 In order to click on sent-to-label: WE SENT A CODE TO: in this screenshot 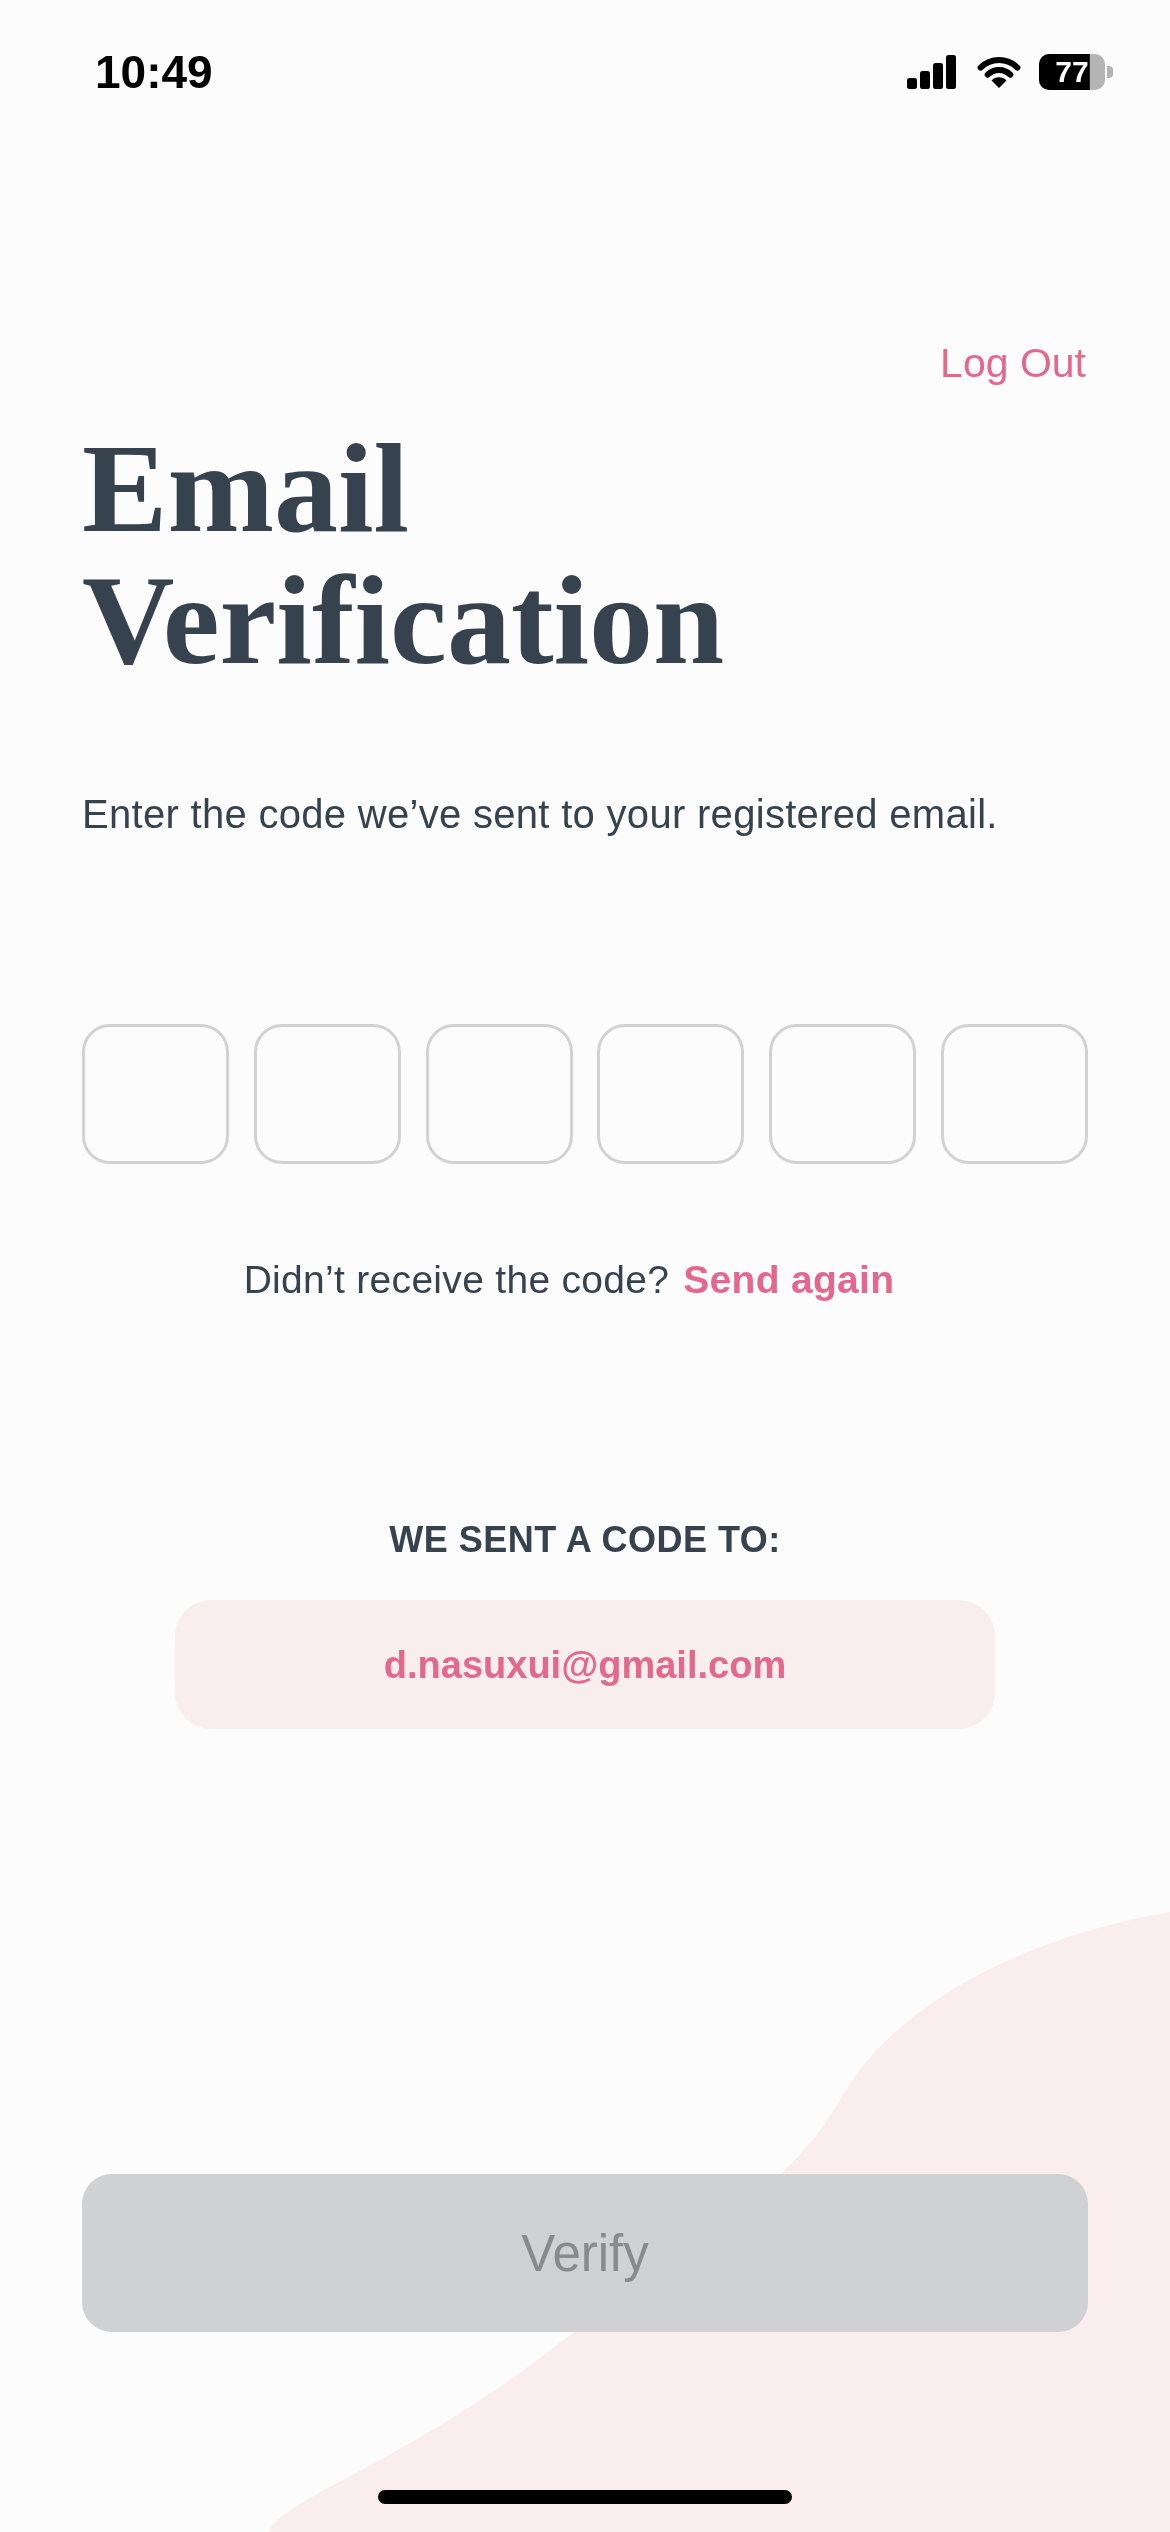, I will do `click(585, 1540)`.